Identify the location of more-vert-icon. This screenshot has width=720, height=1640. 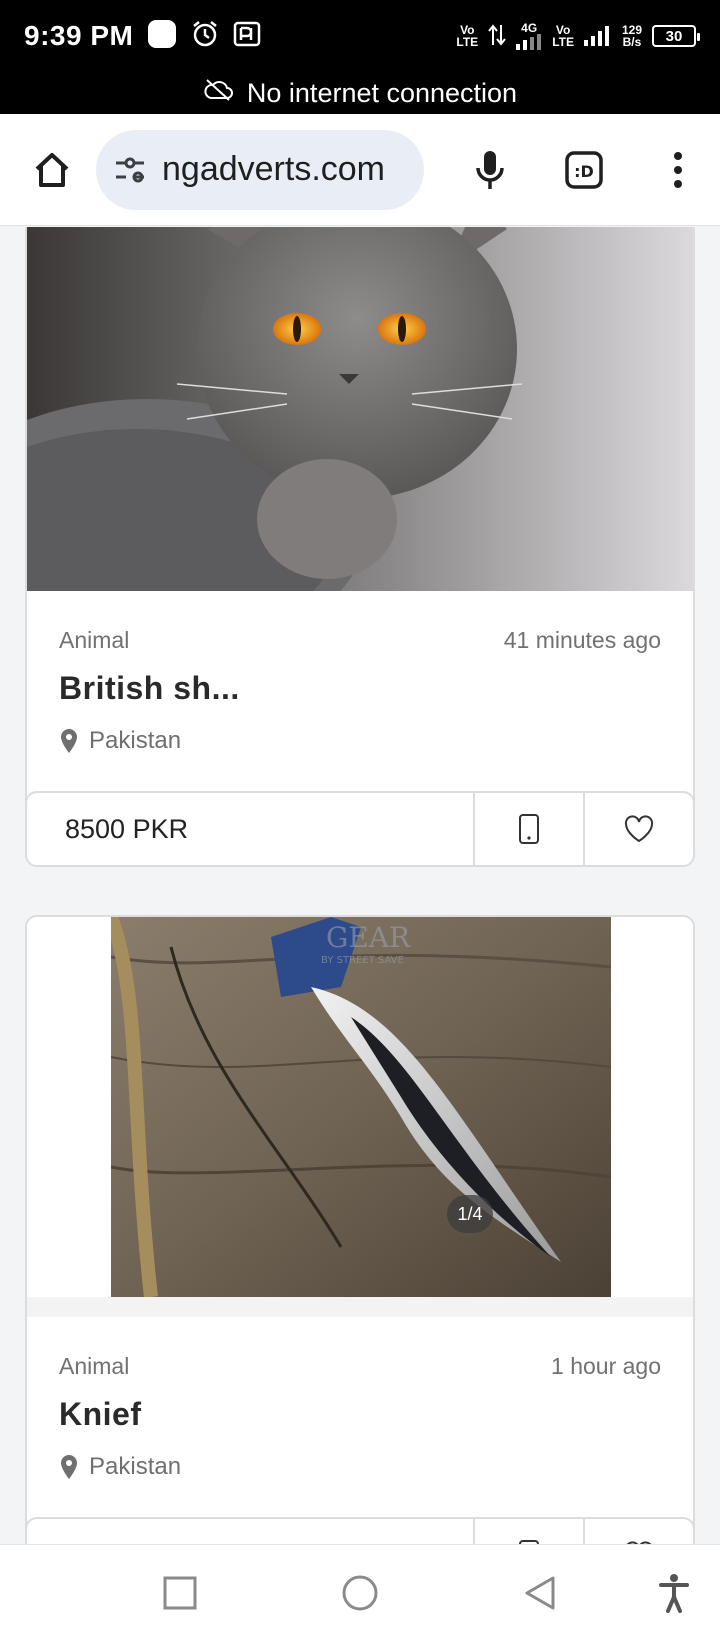
(678, 169).